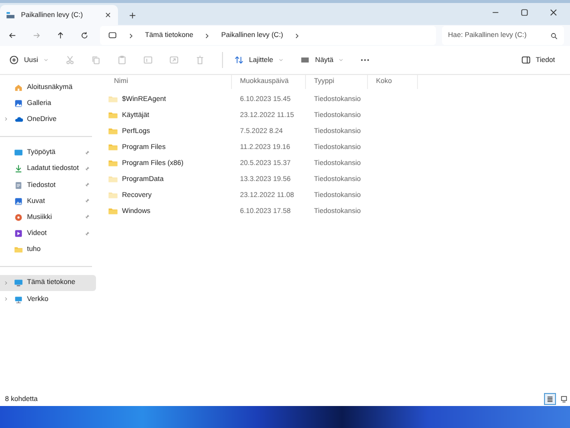  What do you see at coordinates (14, 60) in the screenshot?
I see `plus-circle-icon` at bounding box center [14, 60].